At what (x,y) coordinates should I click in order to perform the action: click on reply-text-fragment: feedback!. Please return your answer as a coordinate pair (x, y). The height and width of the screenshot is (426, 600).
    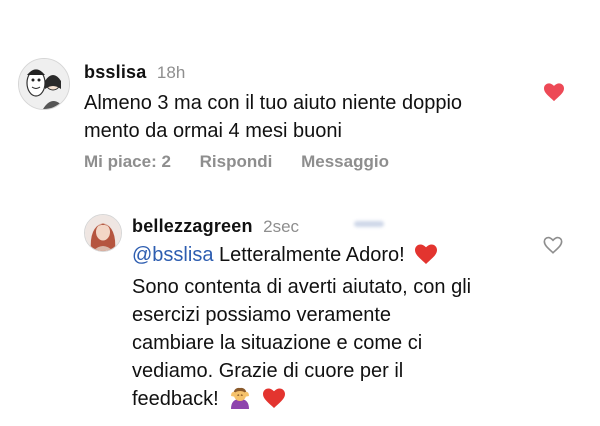
    Looking at the image, I should click on (175, 399).